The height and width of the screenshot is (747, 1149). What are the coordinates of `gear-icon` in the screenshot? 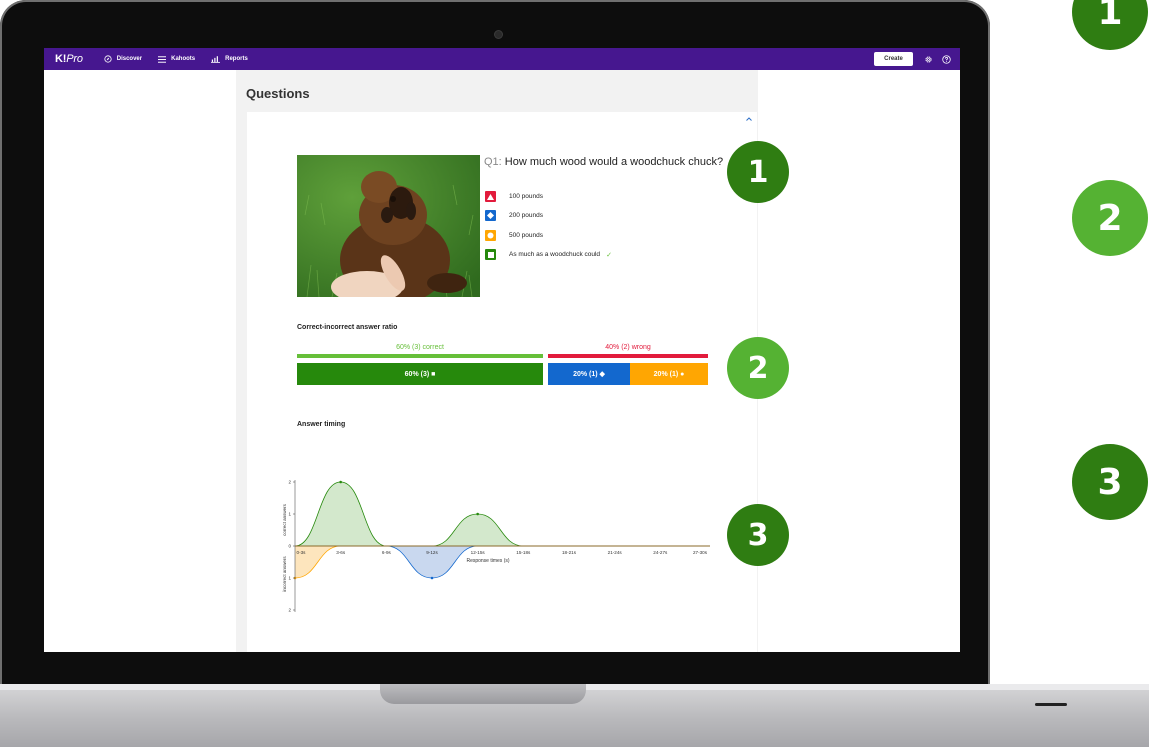 It's located at (928, 59).